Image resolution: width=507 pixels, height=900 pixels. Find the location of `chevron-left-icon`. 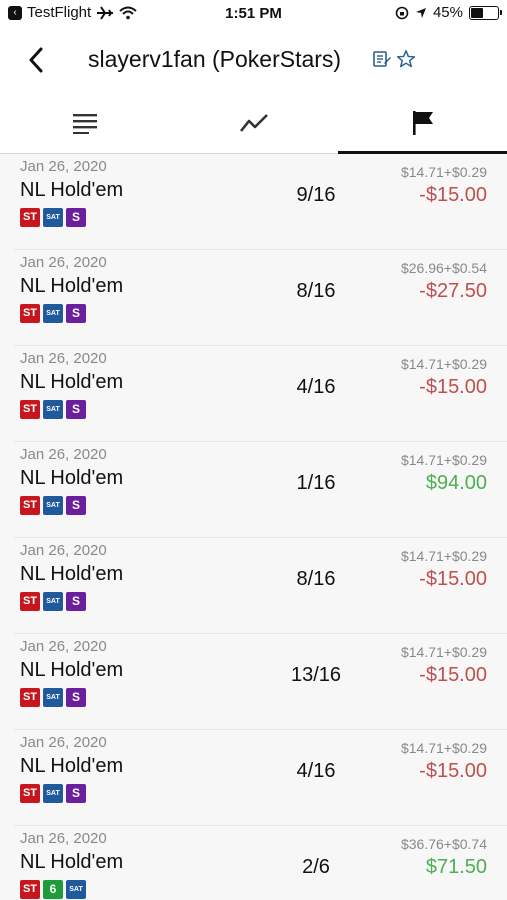

chevron-left-icon is located at coordinates (36, 60).